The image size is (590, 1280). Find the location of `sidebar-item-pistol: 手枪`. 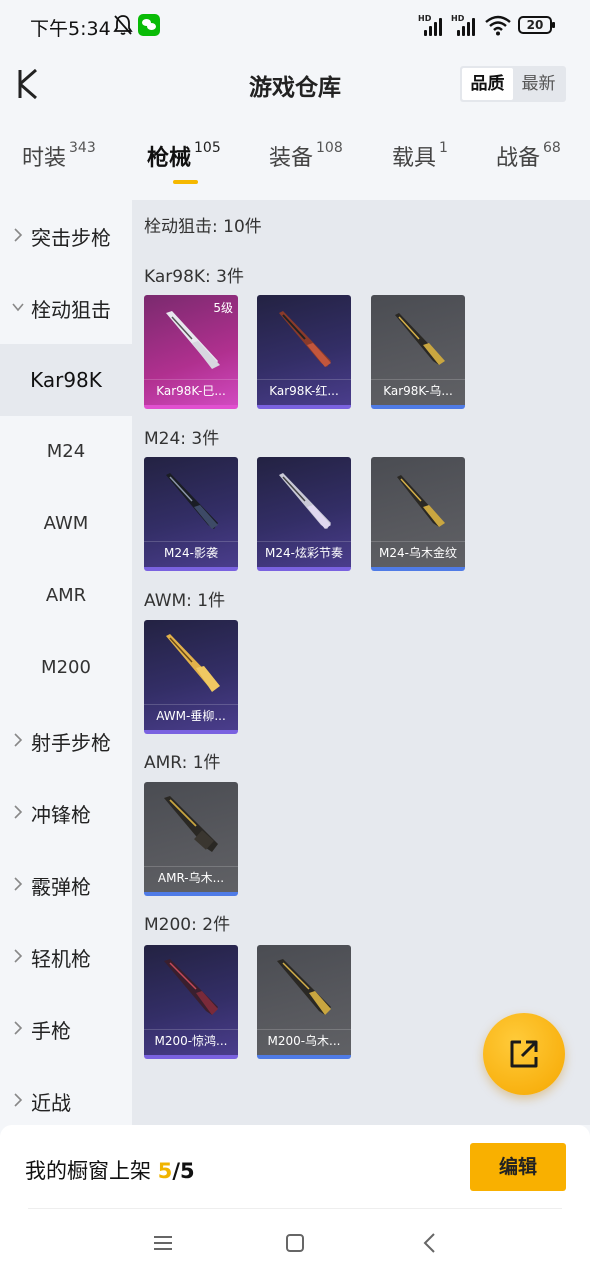

sidebar-item-pistol: 手枪 is located at coordinates (66, 1029).